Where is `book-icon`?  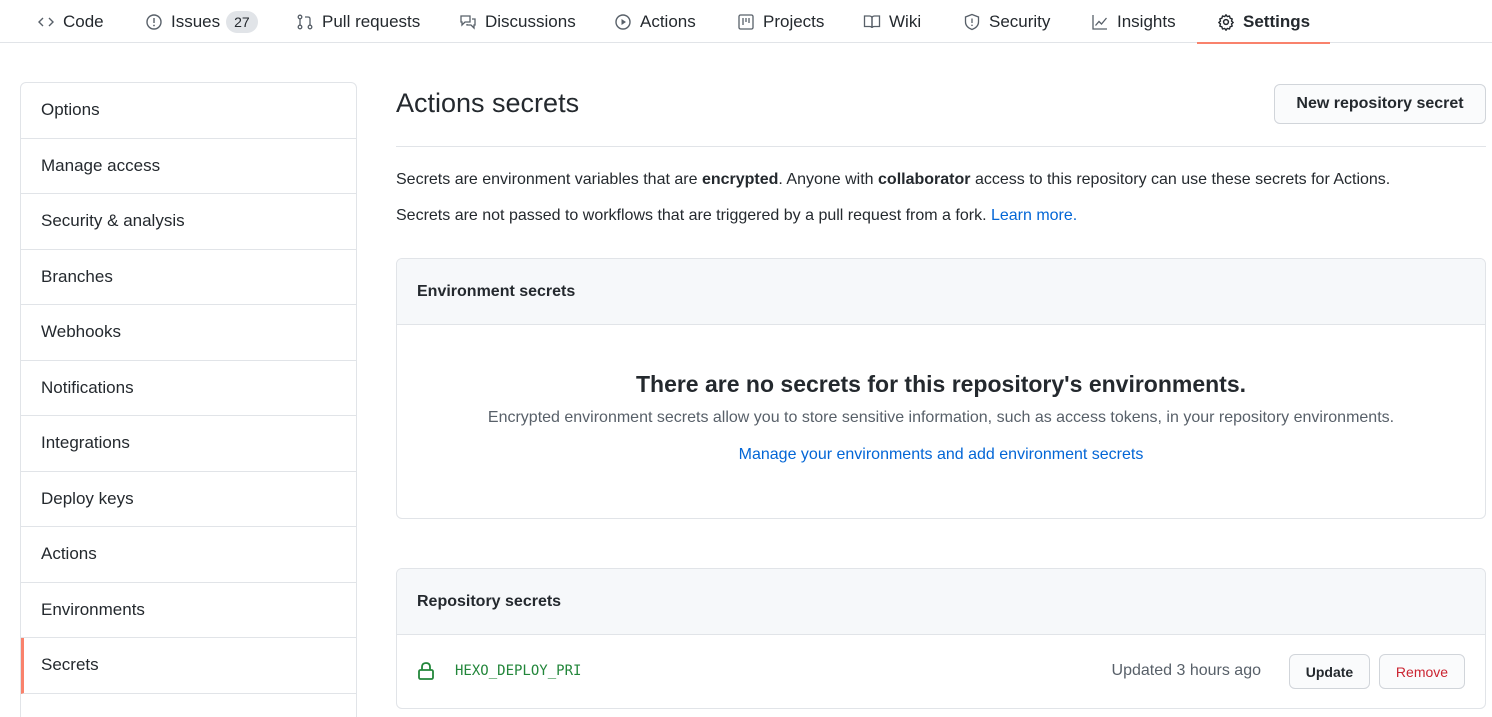 book-icon is located at coordinates (872, 22).